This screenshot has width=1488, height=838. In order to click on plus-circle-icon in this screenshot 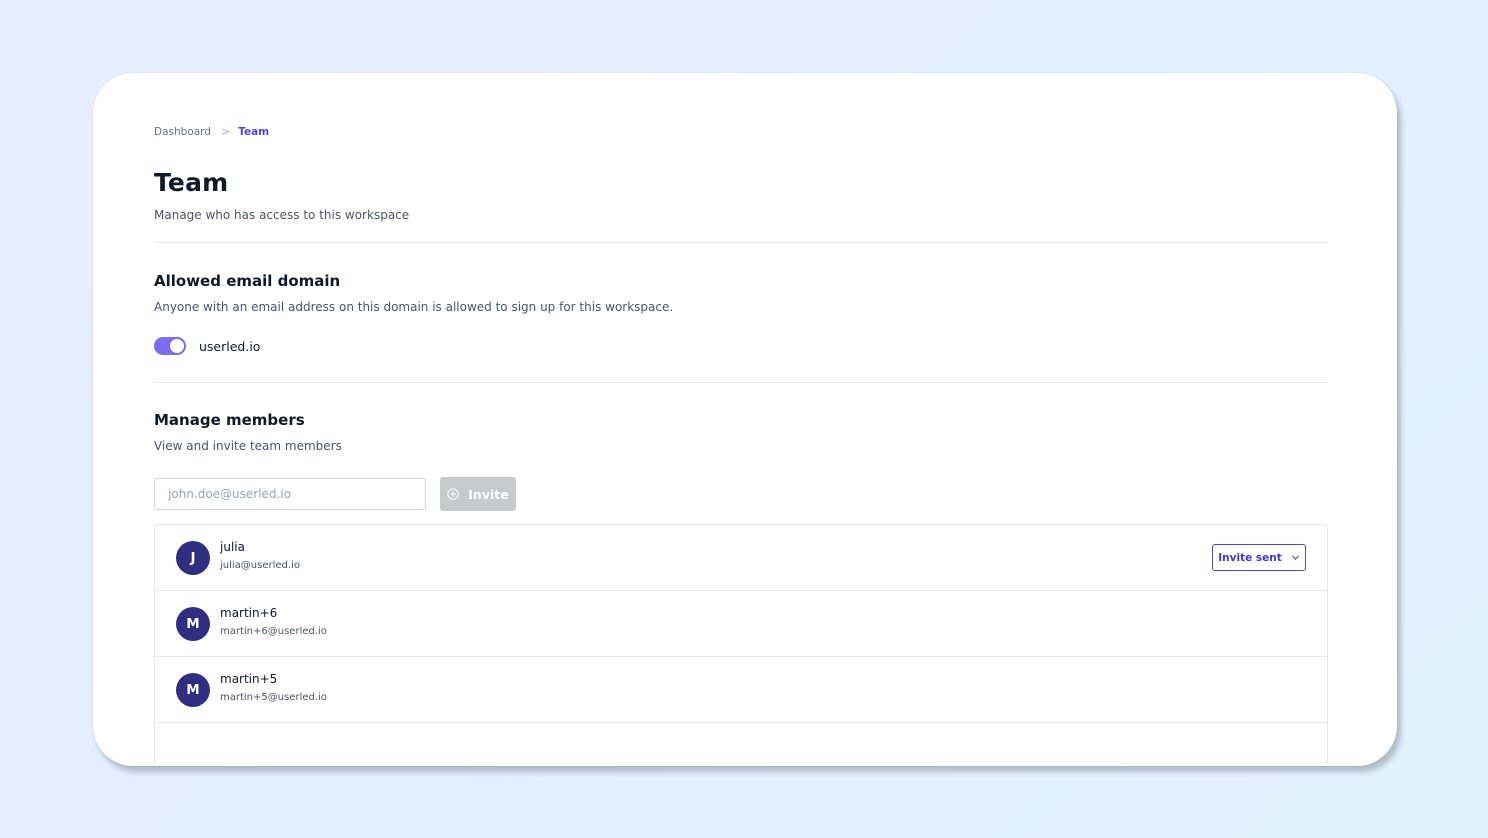, I will do `click(453, 494)`.